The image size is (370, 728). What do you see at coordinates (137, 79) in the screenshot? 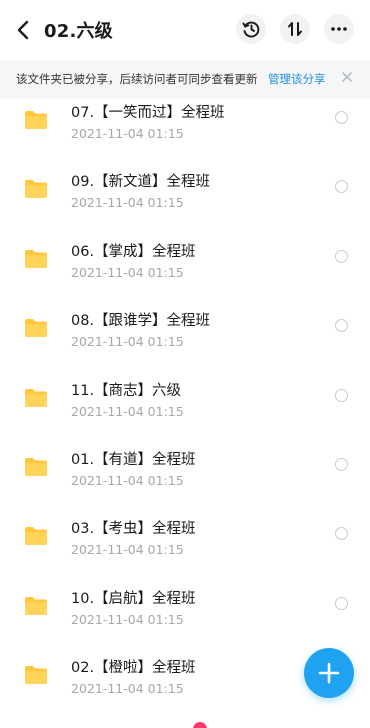
I see `share-banner-text: 该文件夹已被分享，后续访问者可同步查看更新` at bounding box center [137, 79].